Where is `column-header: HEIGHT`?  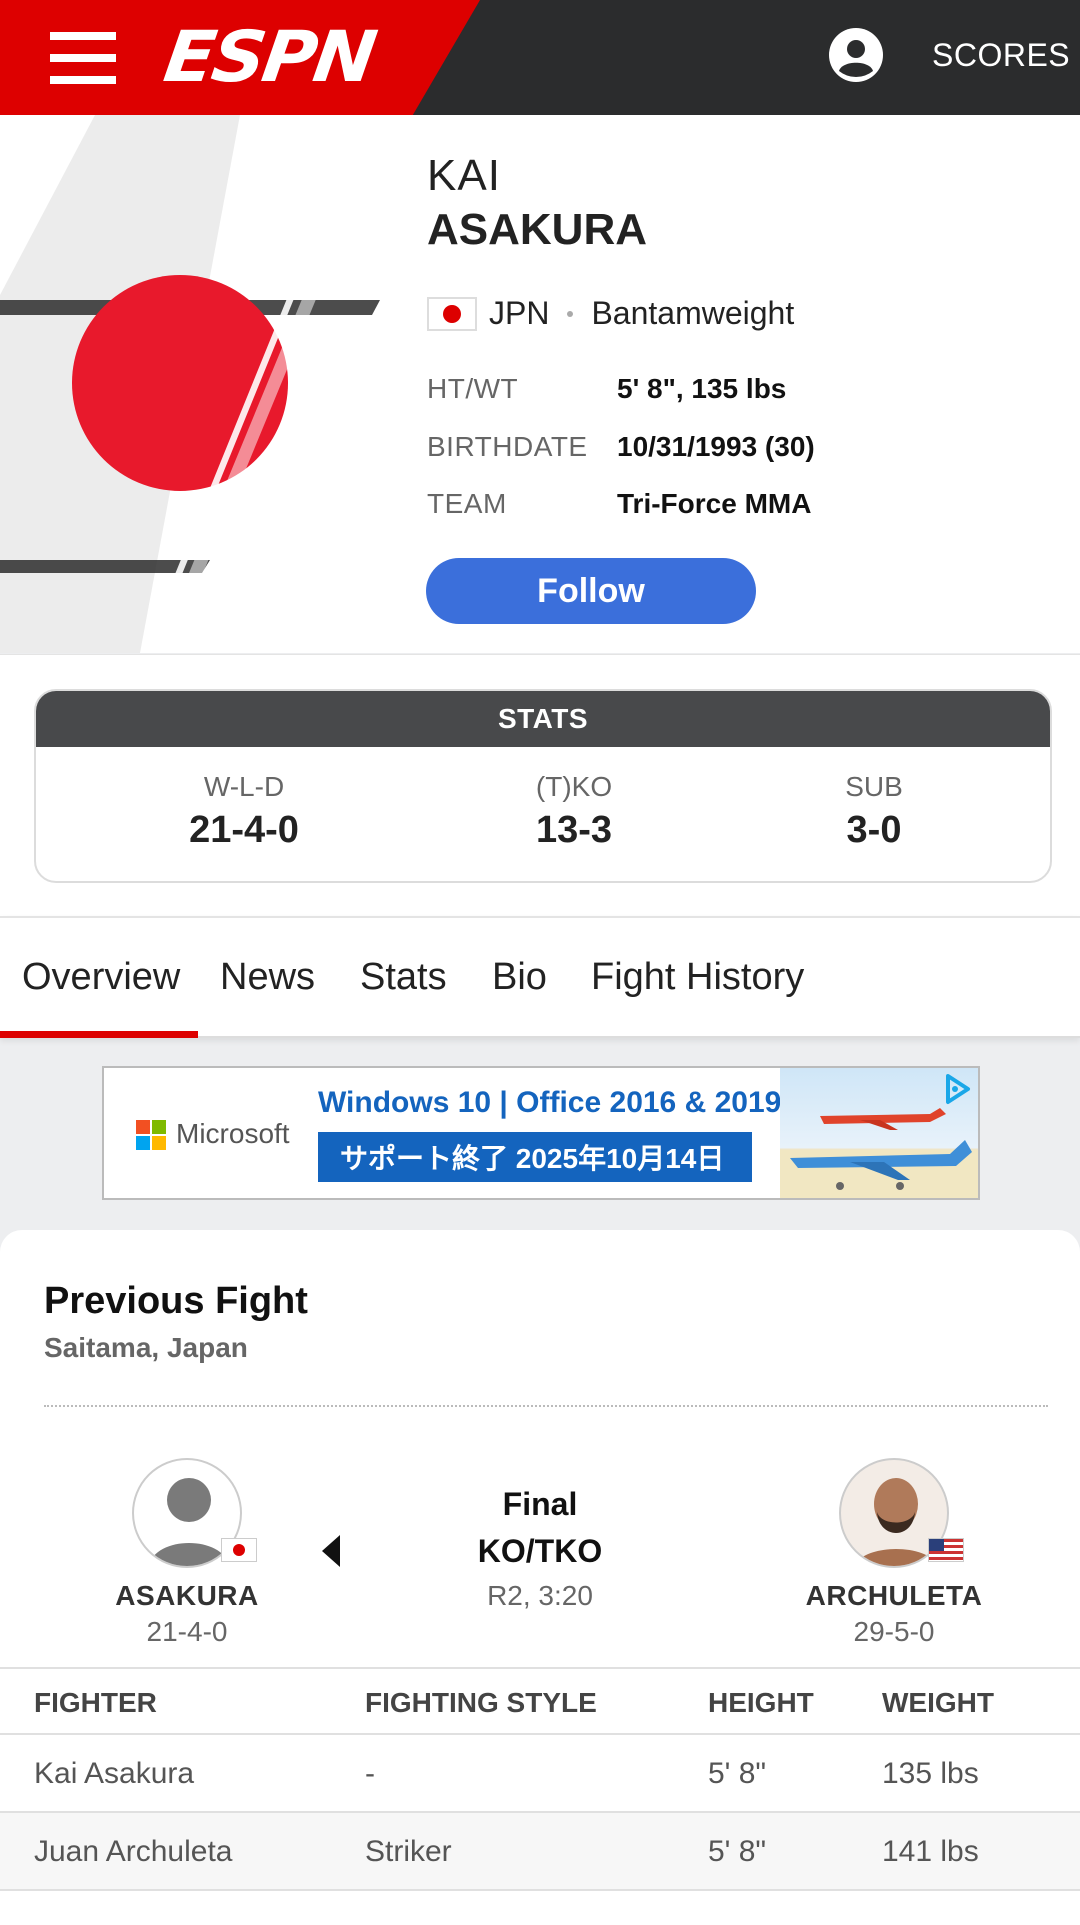
column-header: HEIGHT is located at coordinates (761, 1702).